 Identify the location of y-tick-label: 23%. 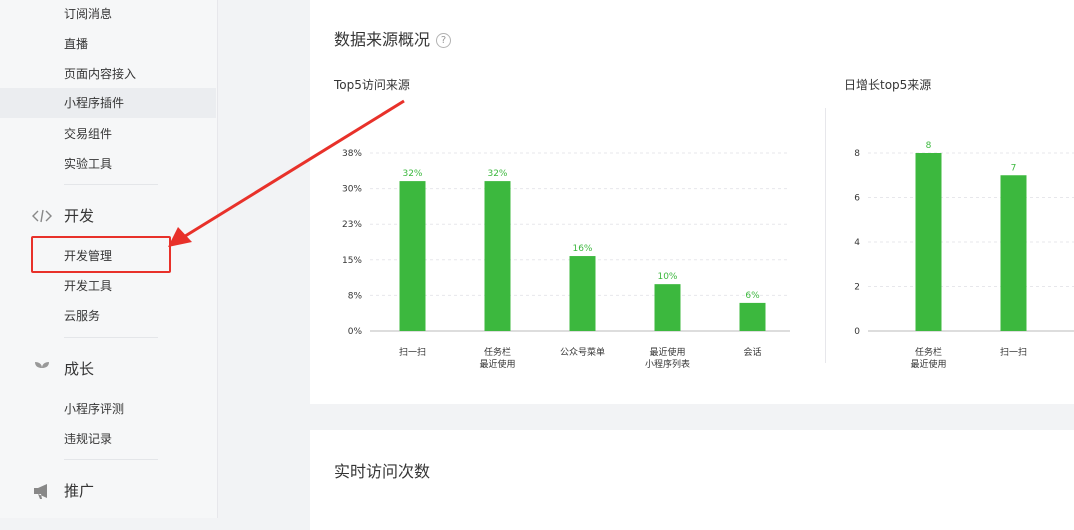
(352, 225).